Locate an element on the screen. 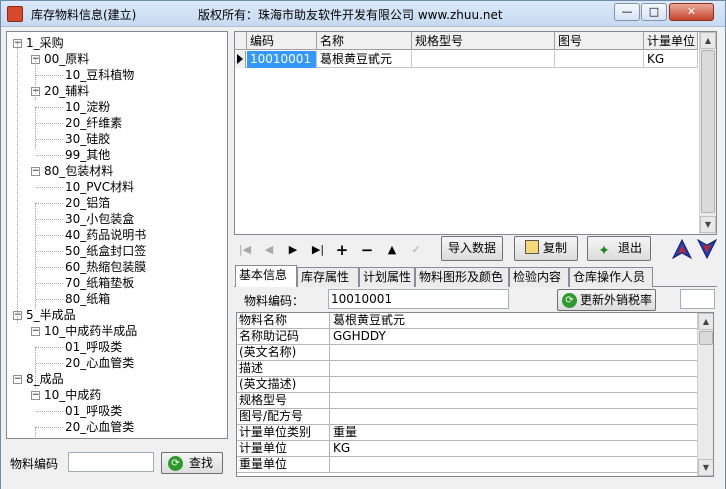 The width and height of the screenshot is (726, 489). tree-node: 40_药品说明书 is located at coordinates (117, 235).